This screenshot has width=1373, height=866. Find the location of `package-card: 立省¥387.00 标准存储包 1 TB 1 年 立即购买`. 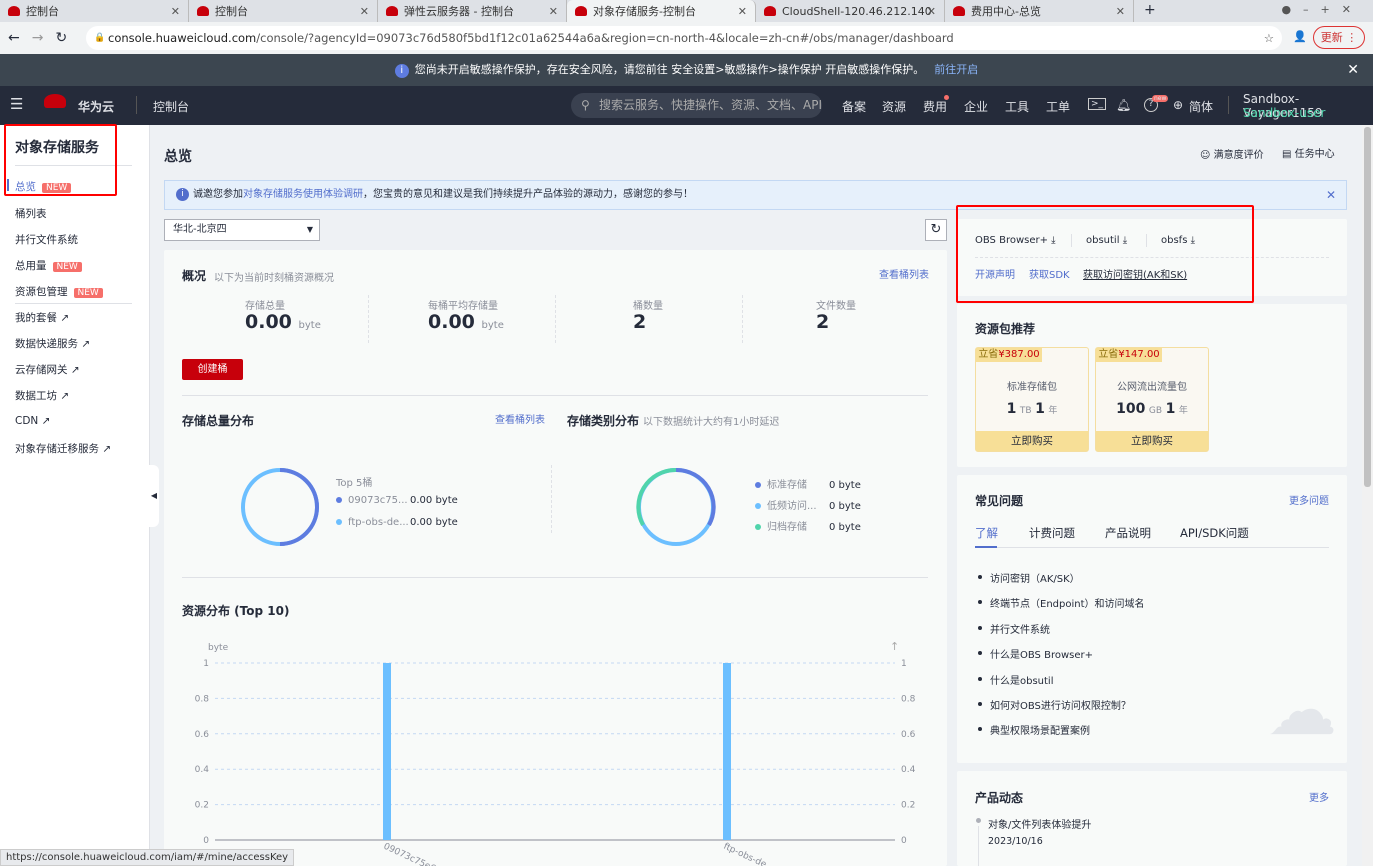

package-card: 立省¥387.00 标准存储包 1 TB 1 年 立即购买 is located at coordinates (1032, 399).